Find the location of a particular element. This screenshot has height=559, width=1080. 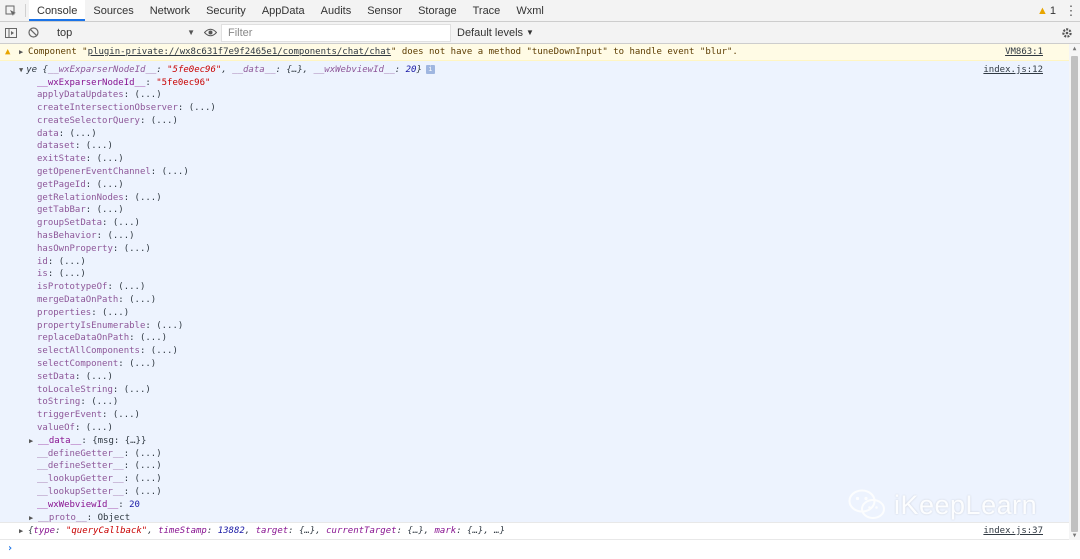

console-prompt: › is located at coordinates (540, 548).